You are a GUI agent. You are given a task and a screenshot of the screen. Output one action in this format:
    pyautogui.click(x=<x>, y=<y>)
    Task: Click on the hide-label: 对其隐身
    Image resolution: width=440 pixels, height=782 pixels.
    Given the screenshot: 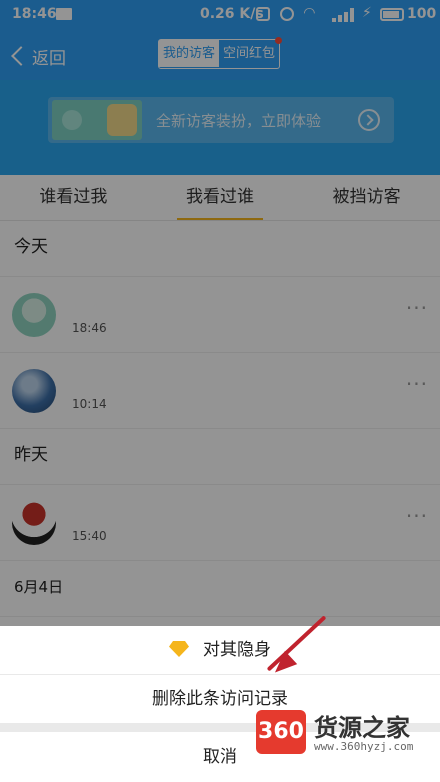 What is the action you would take?
    pyautogui.click(x=237, y=650)
    